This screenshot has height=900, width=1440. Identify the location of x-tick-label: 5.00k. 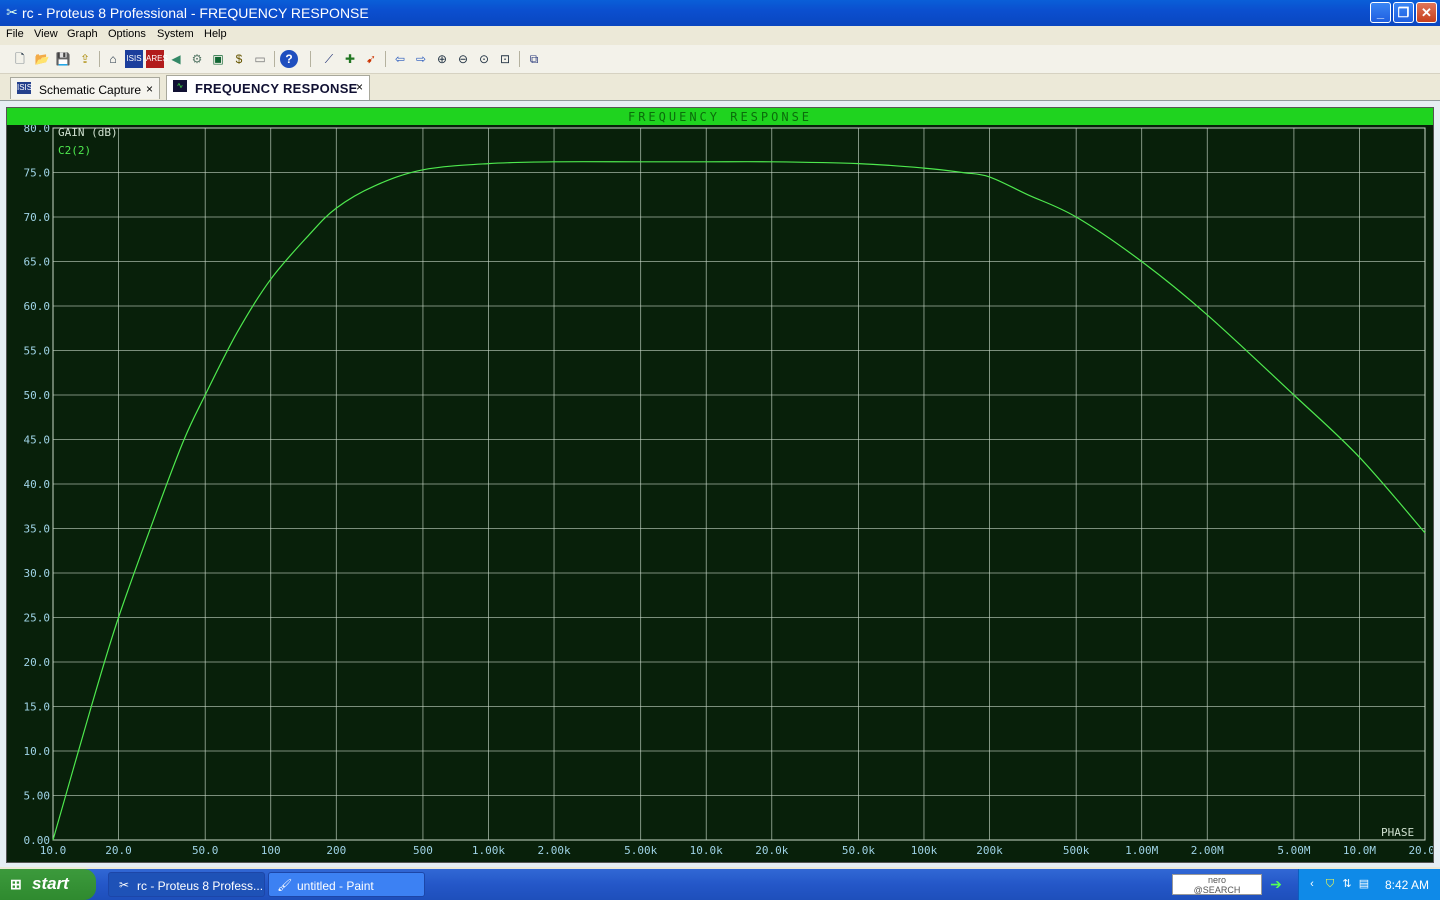
(640, 850).